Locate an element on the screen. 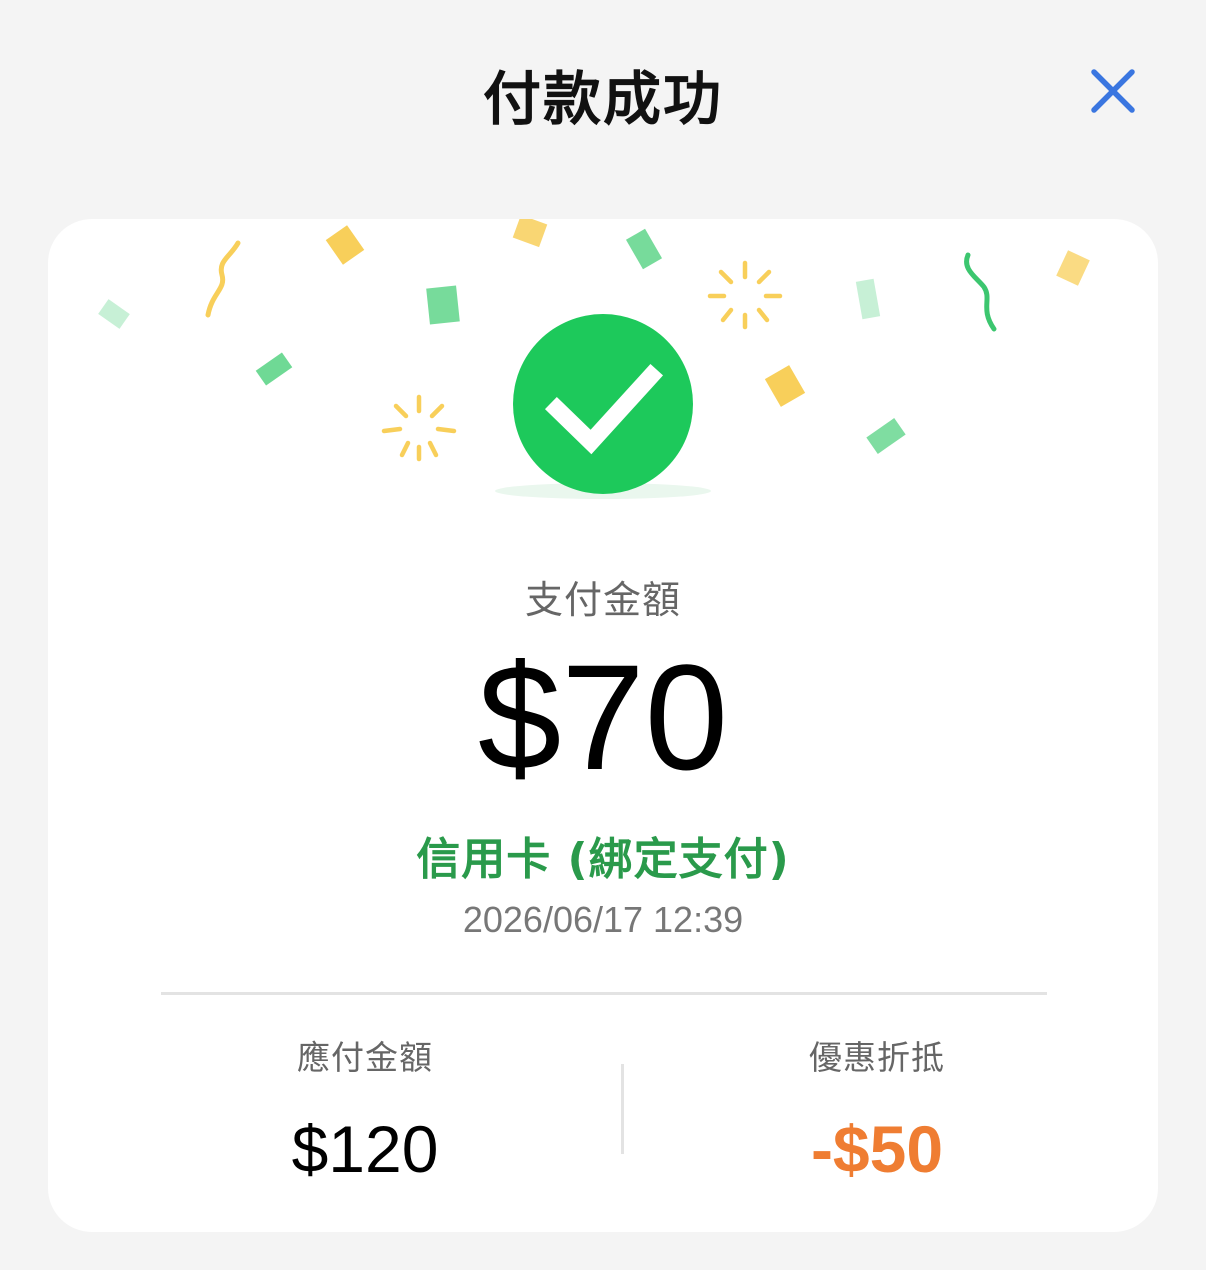  close-icon is located at coordinates (1113, 91).